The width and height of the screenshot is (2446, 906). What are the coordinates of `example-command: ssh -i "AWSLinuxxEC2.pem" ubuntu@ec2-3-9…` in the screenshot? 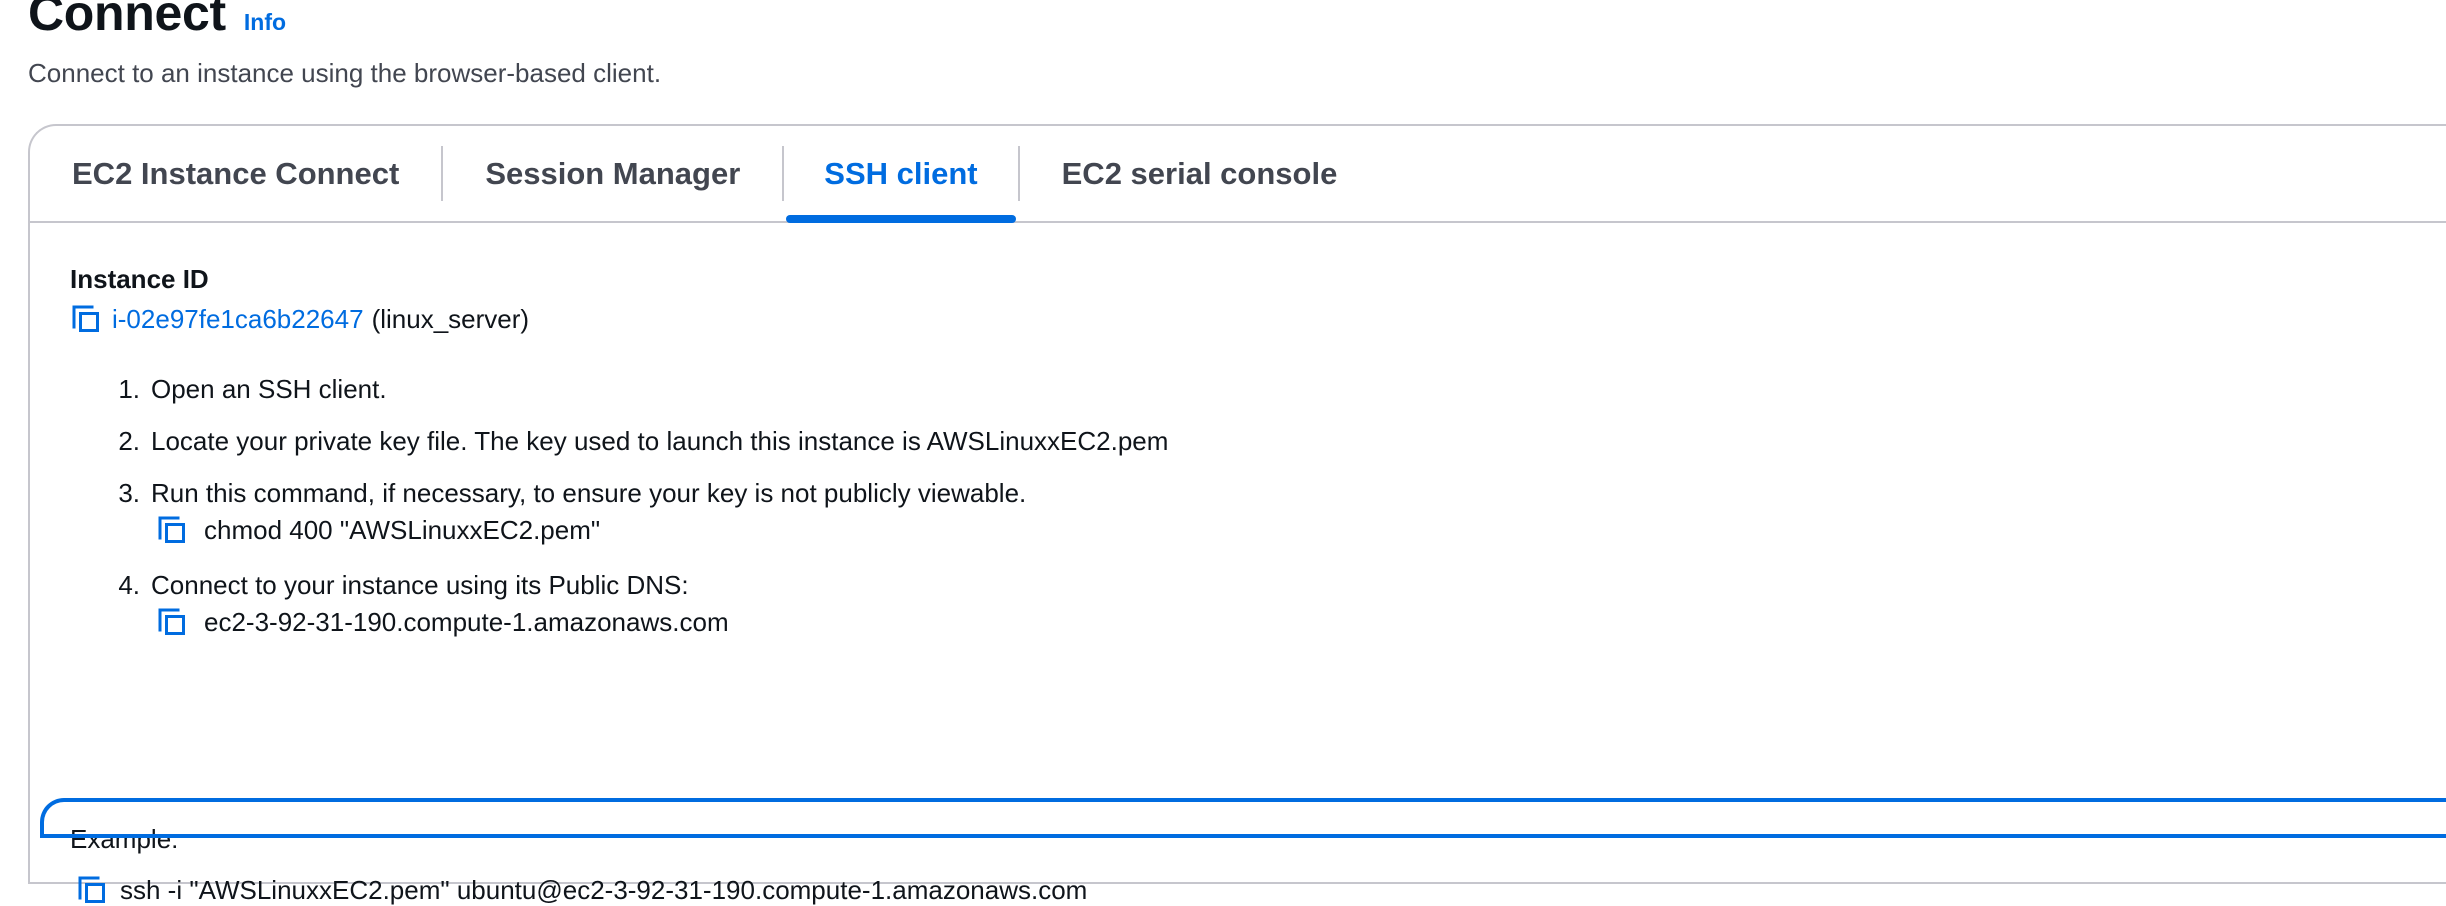 It's located at (604, 889).